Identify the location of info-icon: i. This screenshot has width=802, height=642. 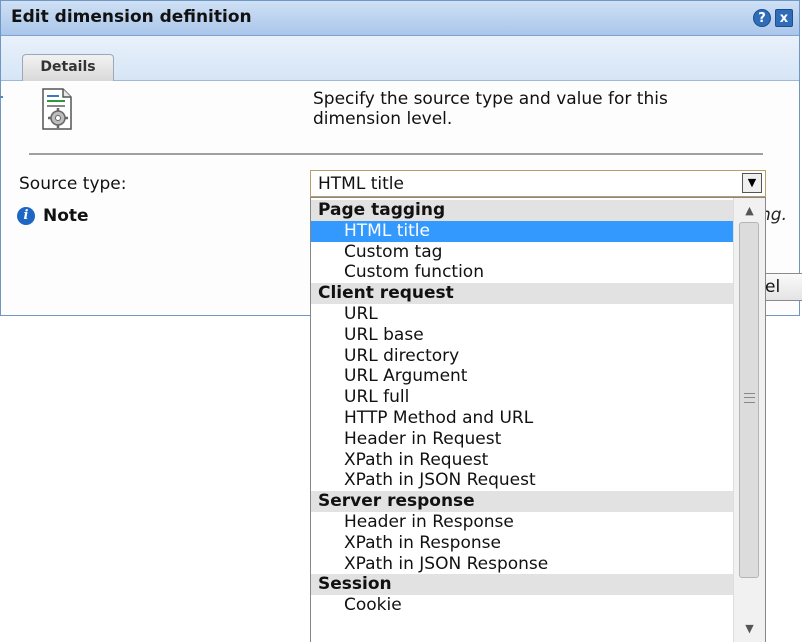
(26, 216).